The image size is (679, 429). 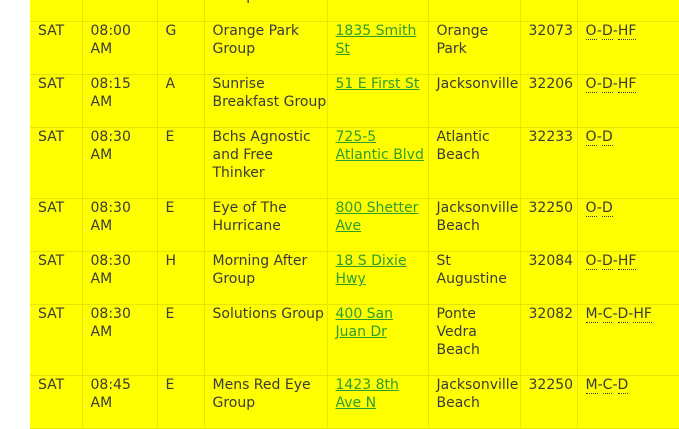 What do you see at coordinates (265, 48) in the screenshot?
I see `group-name-cell: Orange Park Group` at bounding box center [265, 48].